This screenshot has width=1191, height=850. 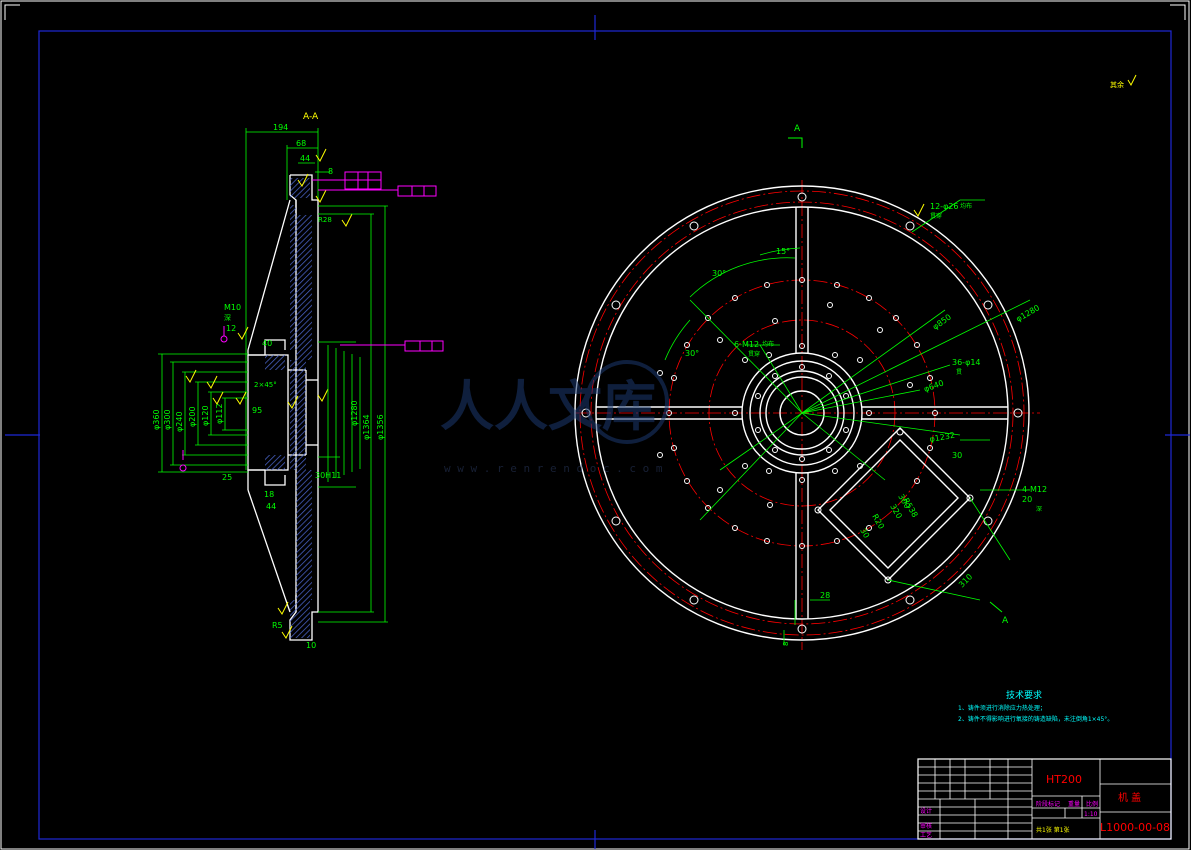 I want to click on dia-1280: φ1280, so click(x=1028, y=313).